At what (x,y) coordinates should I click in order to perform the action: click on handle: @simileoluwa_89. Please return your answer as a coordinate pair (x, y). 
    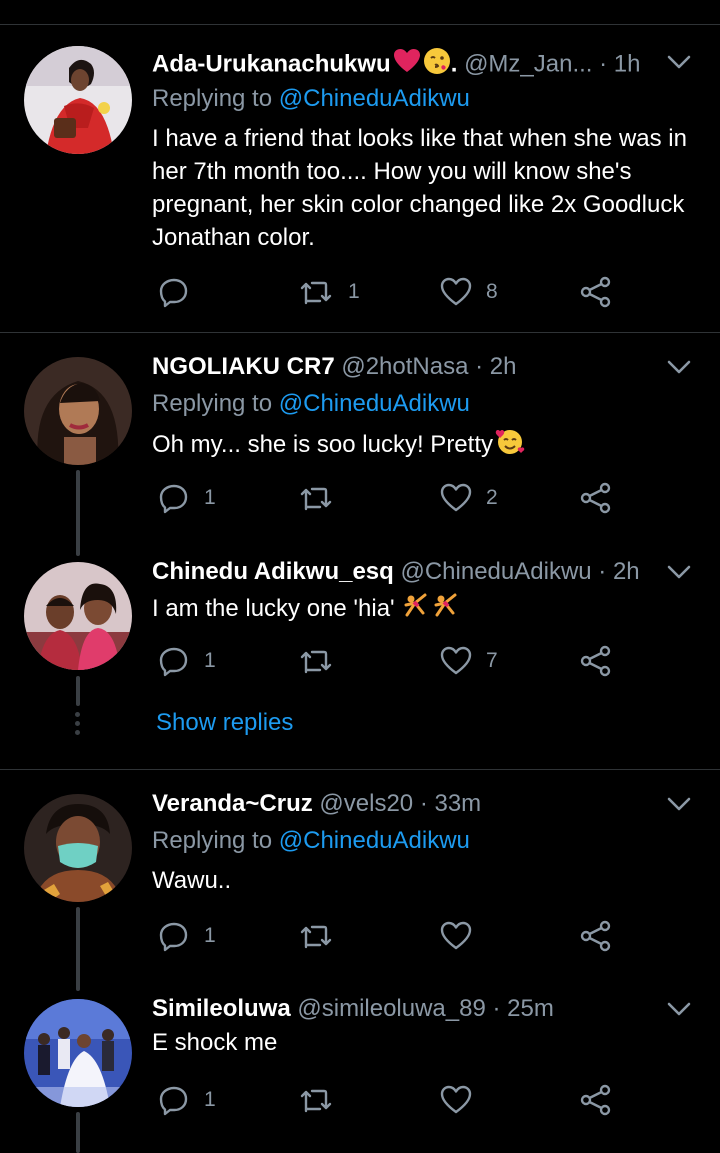
    Looking at the image, I should click on (391, 1008).